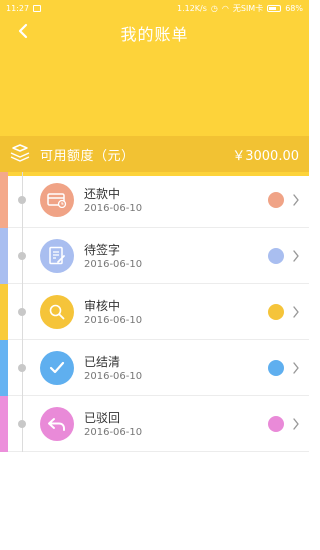  What do you see at coordinates (154, 256) in the screenshot?
I see `bill-row-pending-signature: 待签字 2016-06-10` at bounding box center [154, 256].